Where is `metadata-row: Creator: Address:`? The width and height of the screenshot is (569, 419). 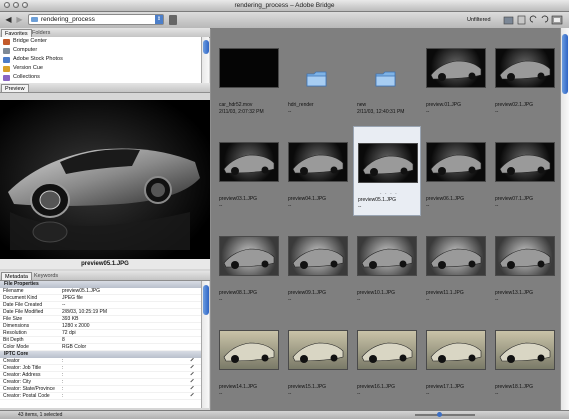 metadata-row: Creator: Address: is located at coordinates (100, 375).